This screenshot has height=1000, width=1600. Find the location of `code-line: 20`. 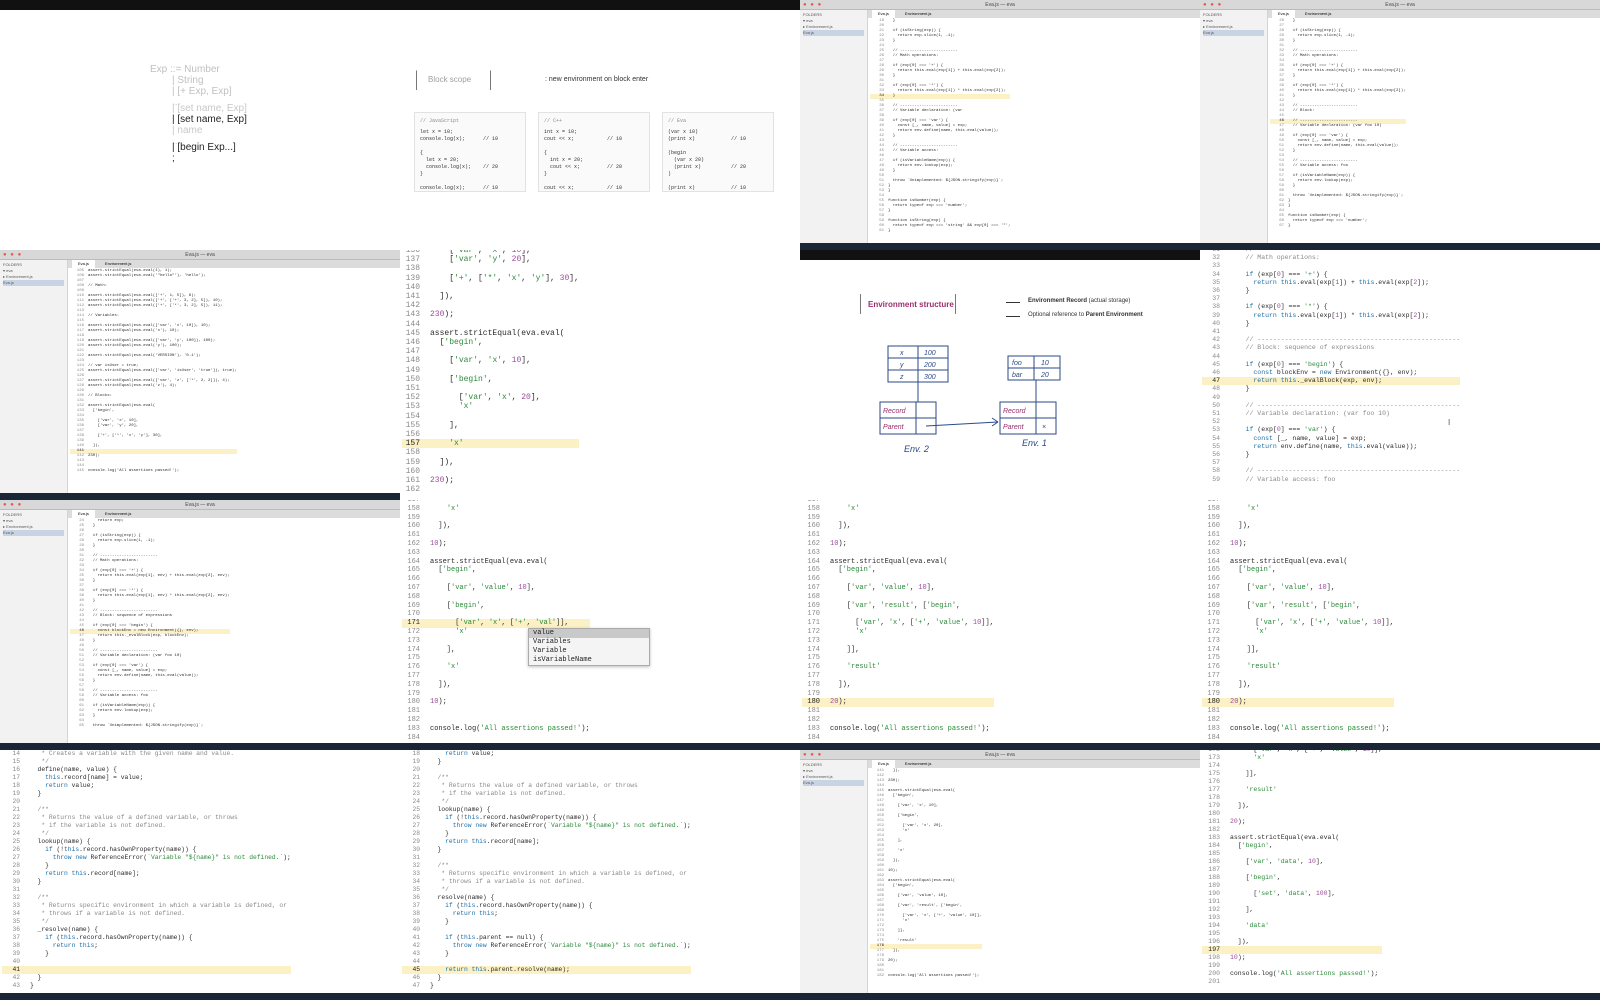

code-line: 20 is located at coordinates (146, 802).